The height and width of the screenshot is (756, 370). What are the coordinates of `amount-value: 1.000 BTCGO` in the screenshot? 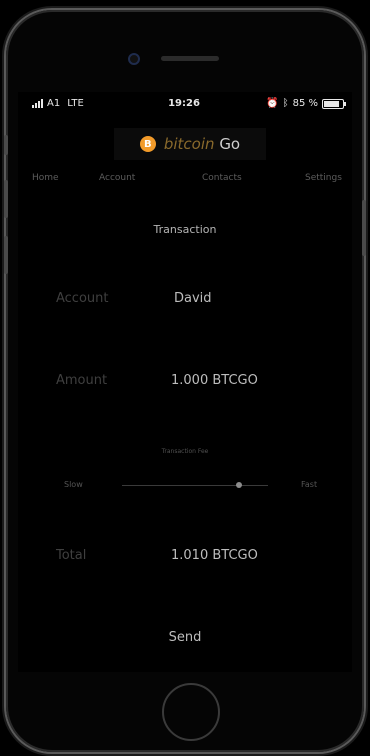 It's located at (214, 380).